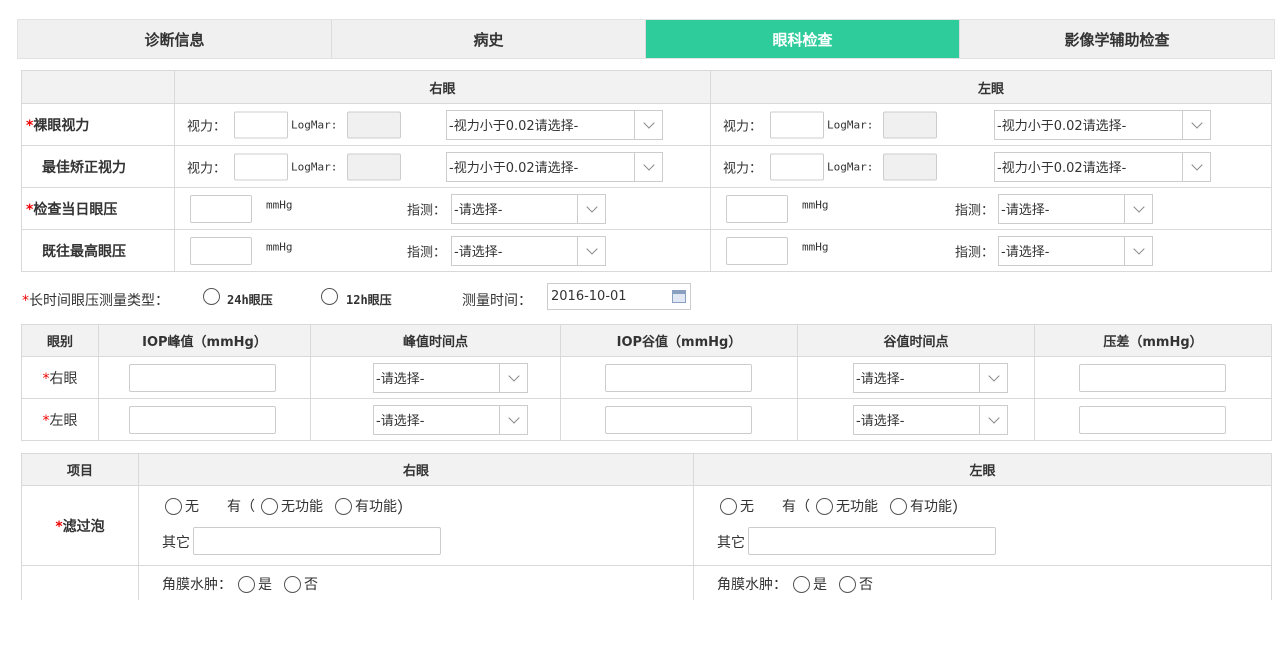  Describe the element at coordinates (1153, 340) in the screenshot. I see `iop-header-diff: 压差（mmHg）` at that location.